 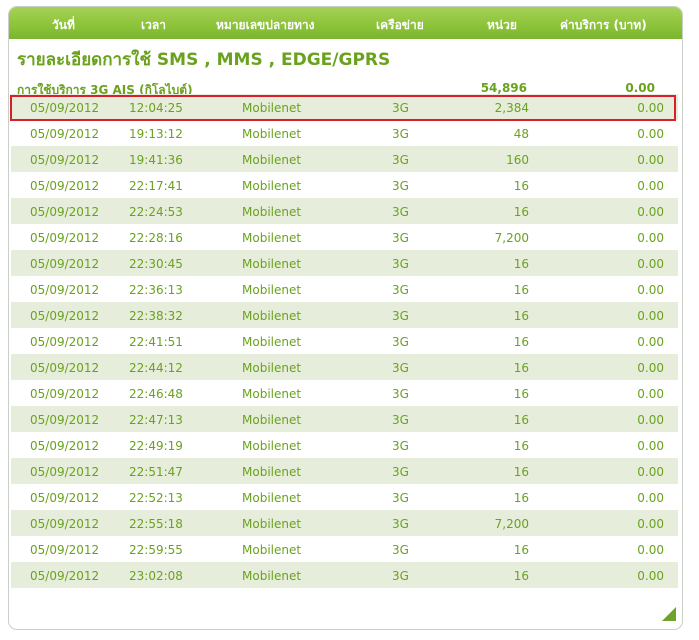 I want to click on cell-time: 22:51:47, so click(x=156, y=472).